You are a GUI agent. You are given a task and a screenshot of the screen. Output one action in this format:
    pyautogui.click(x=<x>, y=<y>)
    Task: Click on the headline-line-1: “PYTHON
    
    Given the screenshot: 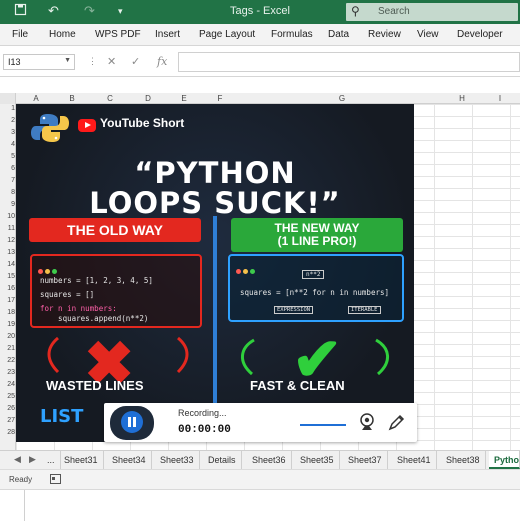 What is the action you would take?
    pyautogui.click(x=215, y=173)
    